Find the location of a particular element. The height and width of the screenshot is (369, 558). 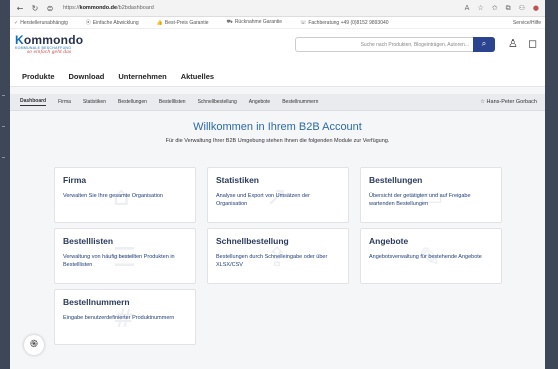

nav-download: Download is located at coordinates (87, 76).